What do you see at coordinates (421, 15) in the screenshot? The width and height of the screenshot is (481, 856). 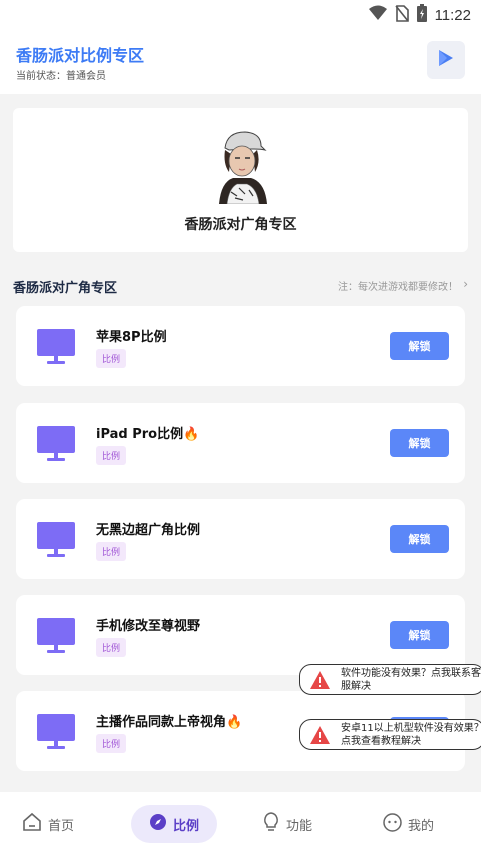 I see `battery-icon` at bounding box center [421, 15].